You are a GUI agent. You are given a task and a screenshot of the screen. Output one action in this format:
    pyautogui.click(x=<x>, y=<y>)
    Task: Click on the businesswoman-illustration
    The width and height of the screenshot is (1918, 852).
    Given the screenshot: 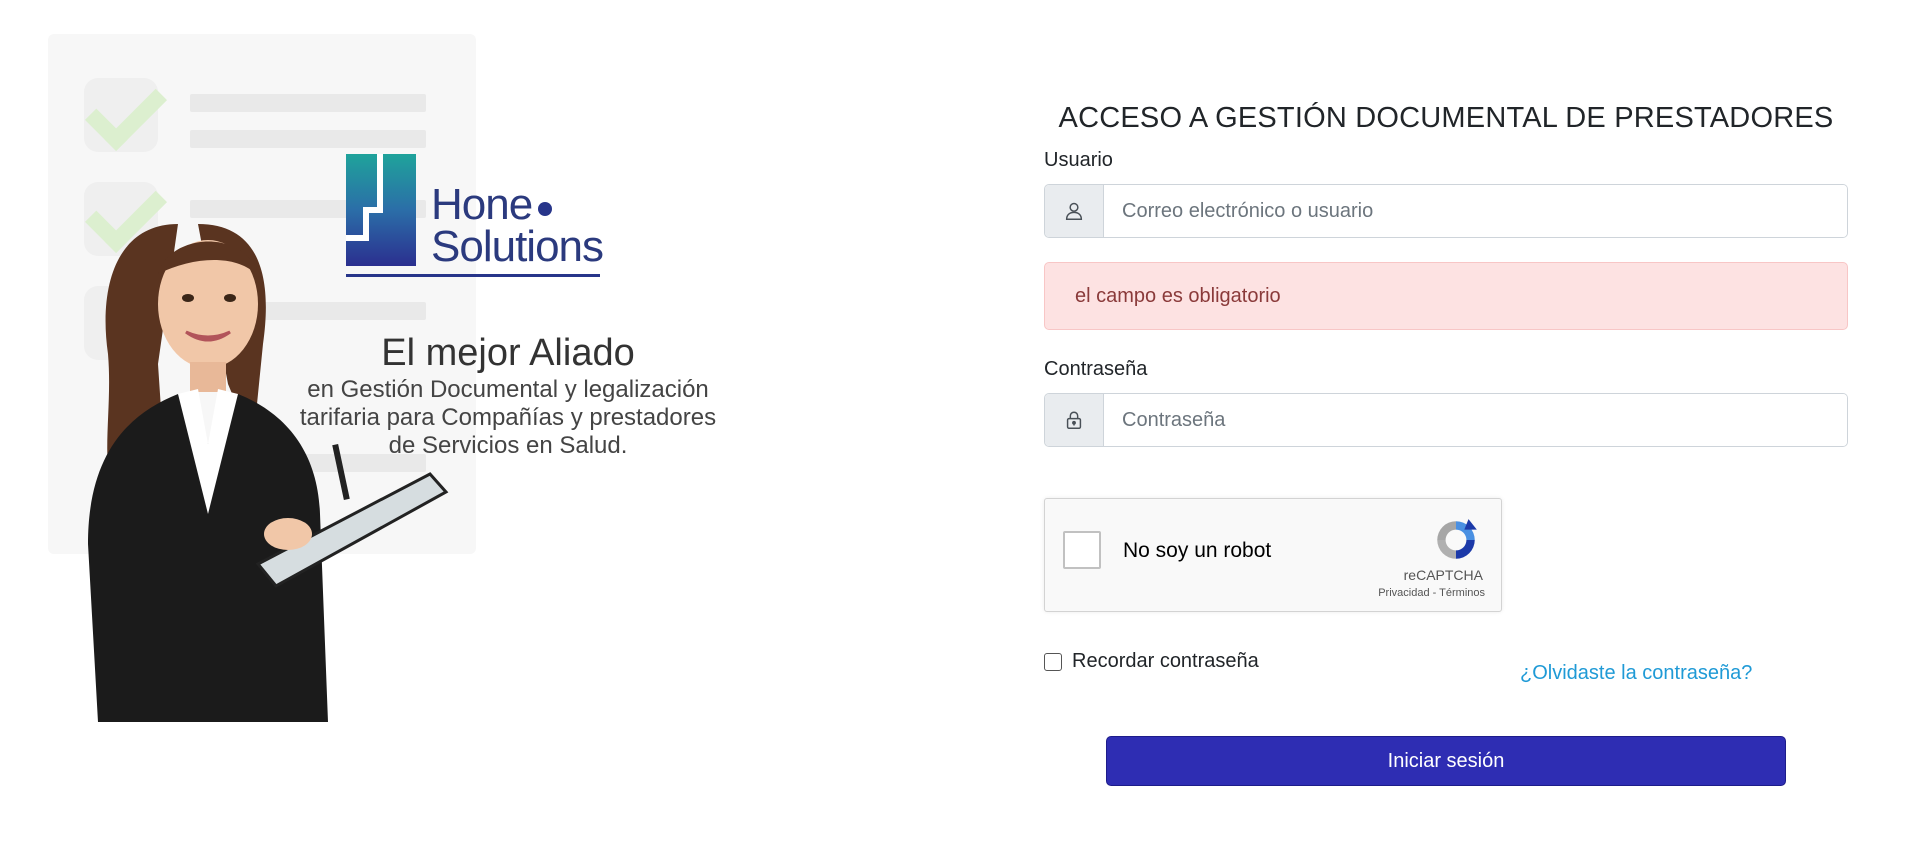 What is the action you would take?
    pyautogui.click(x=268, y=473)
    